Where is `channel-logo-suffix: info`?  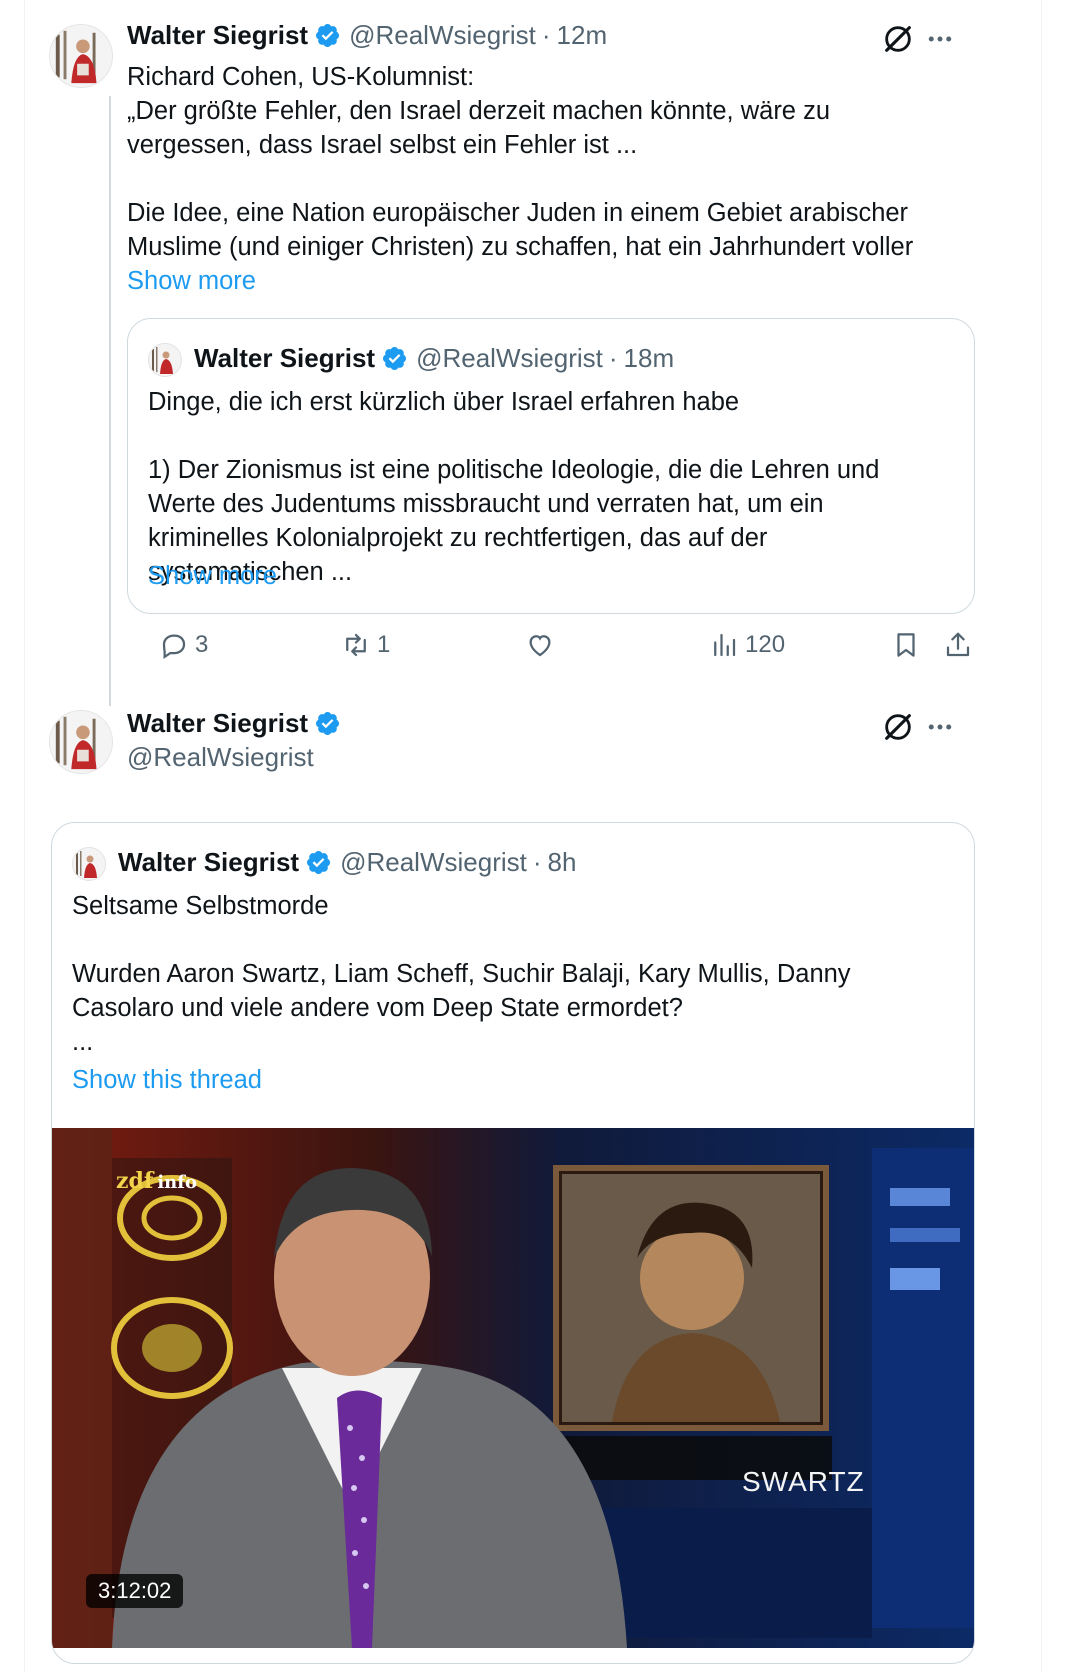
channel-logo-suffix: info is located at coordinates (177, 1182).